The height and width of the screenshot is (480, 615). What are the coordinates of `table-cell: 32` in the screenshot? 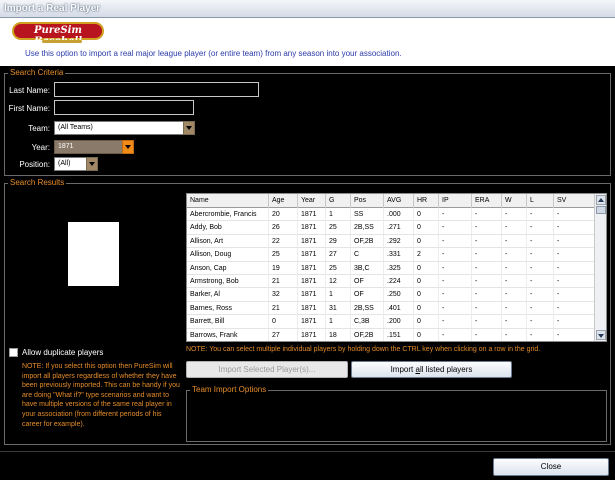 It's located at (283, 295).